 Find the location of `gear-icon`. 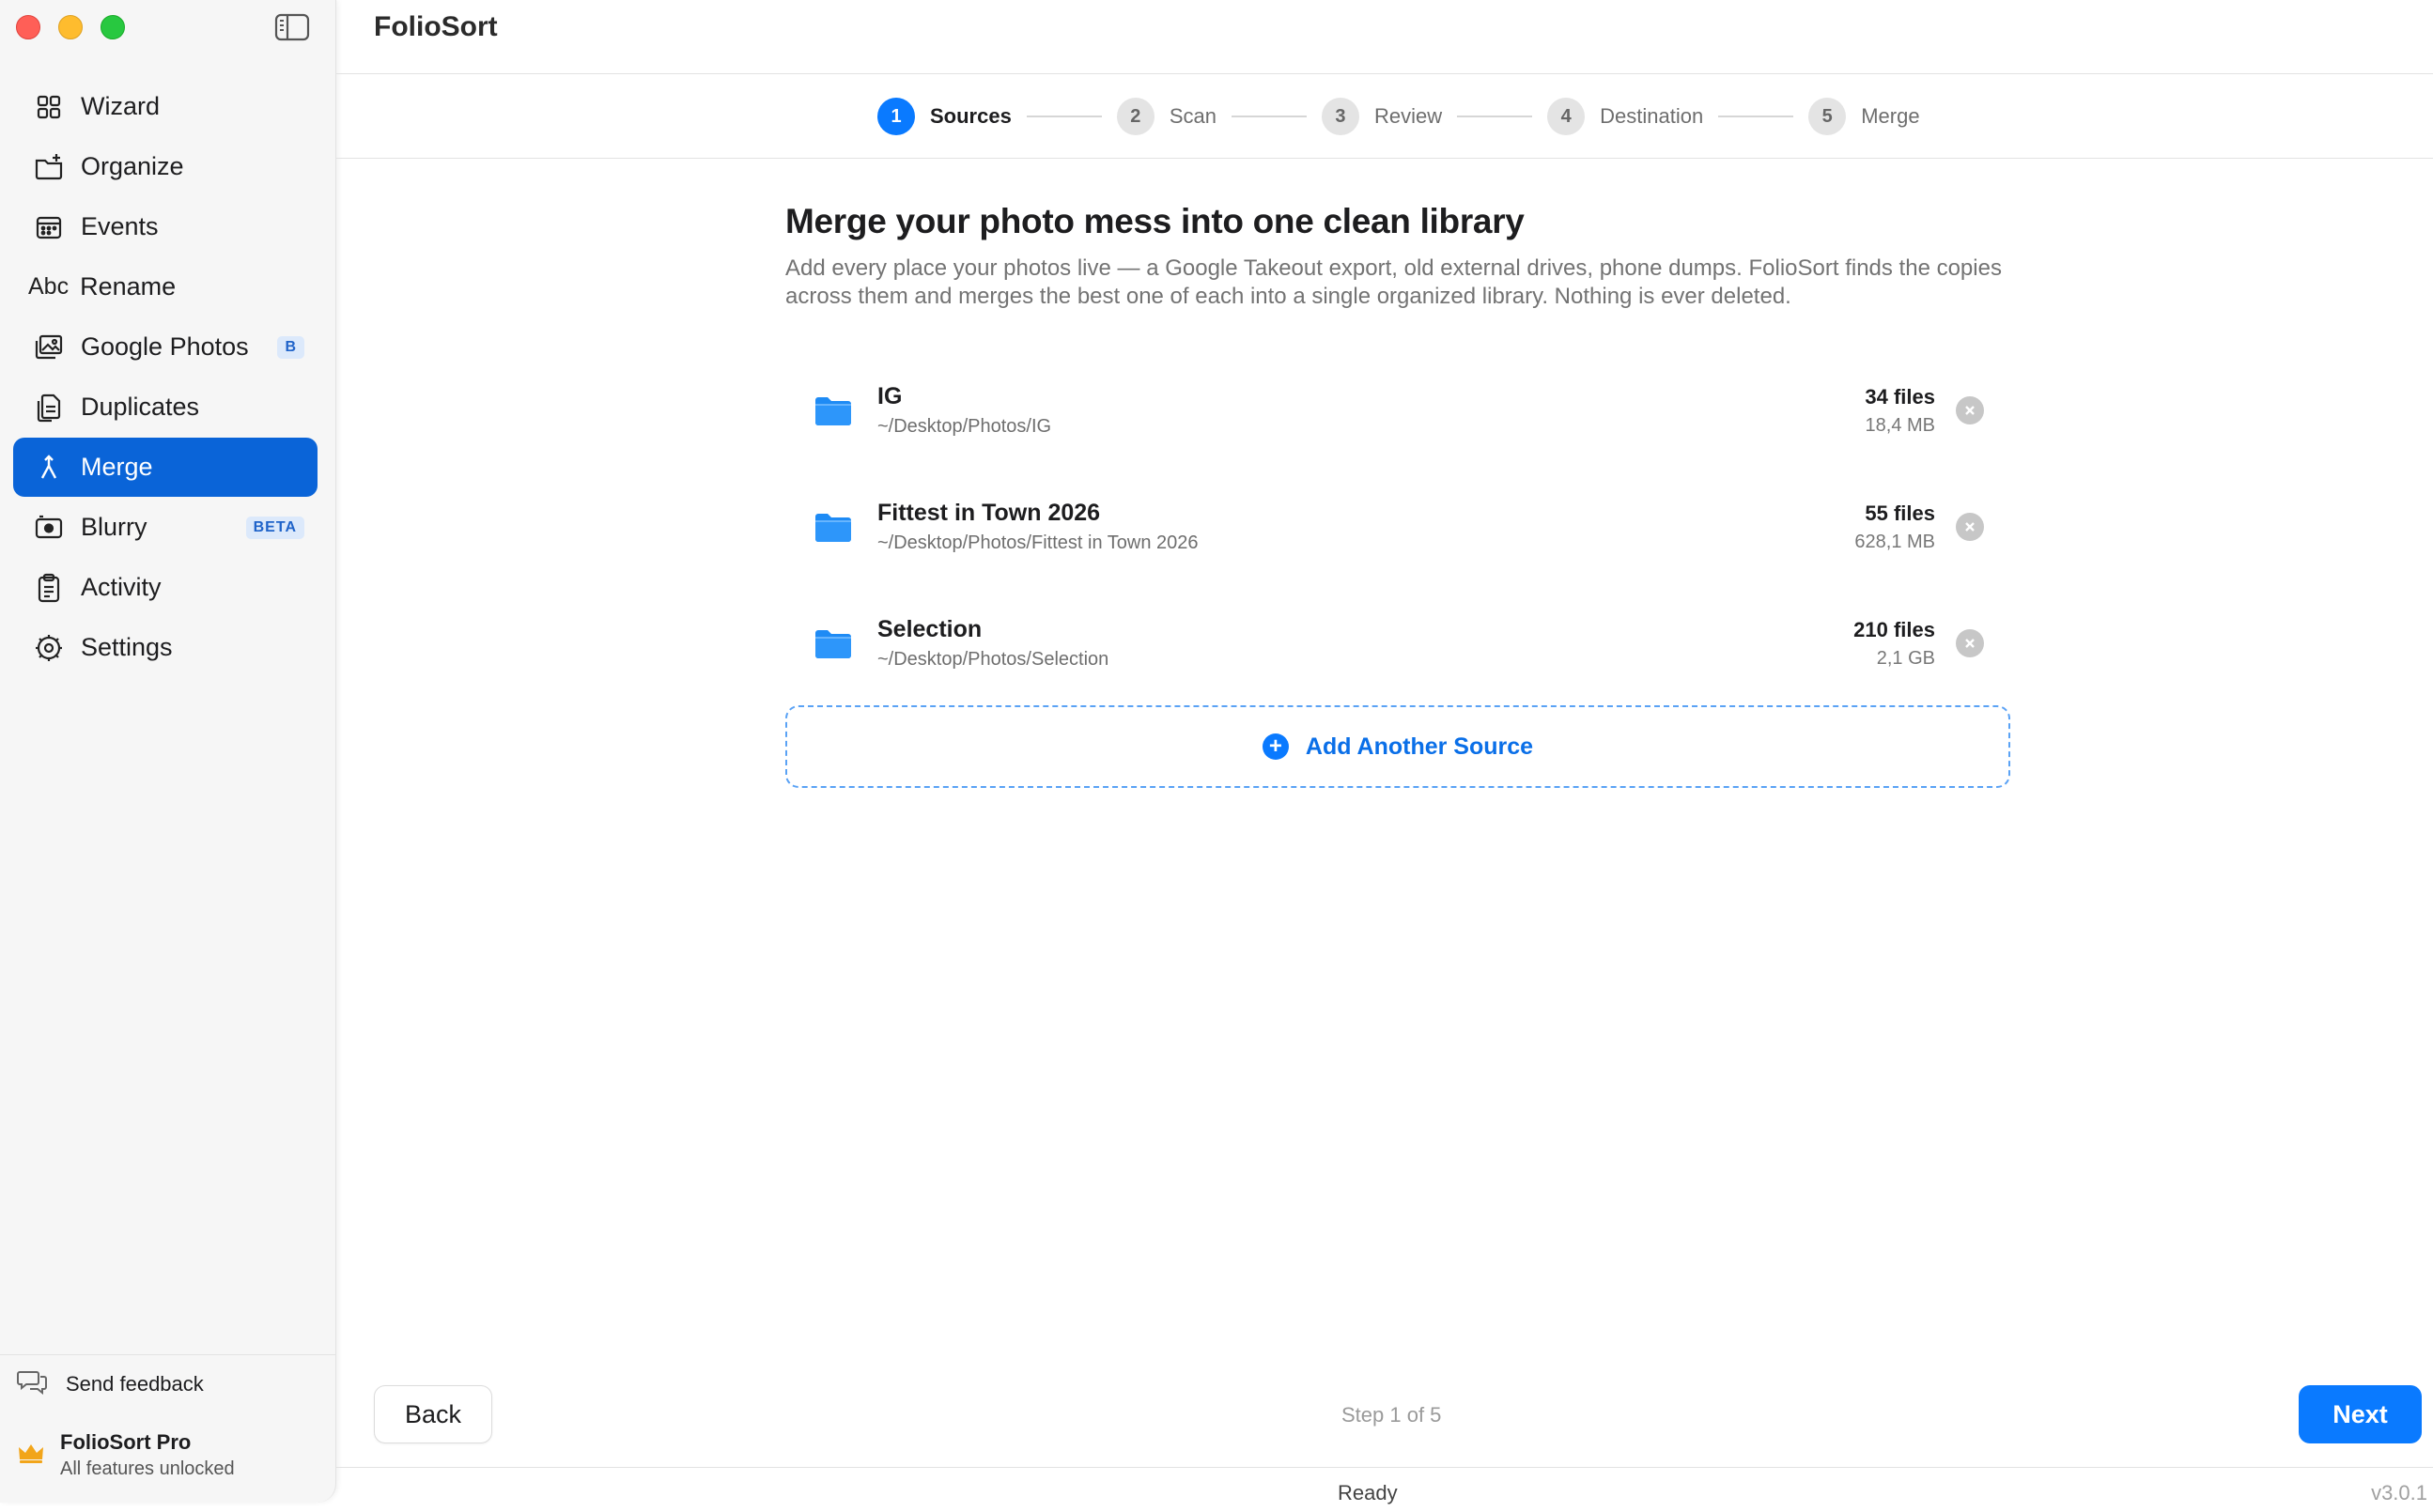

gear-icon is located at coordinates (49, 648).